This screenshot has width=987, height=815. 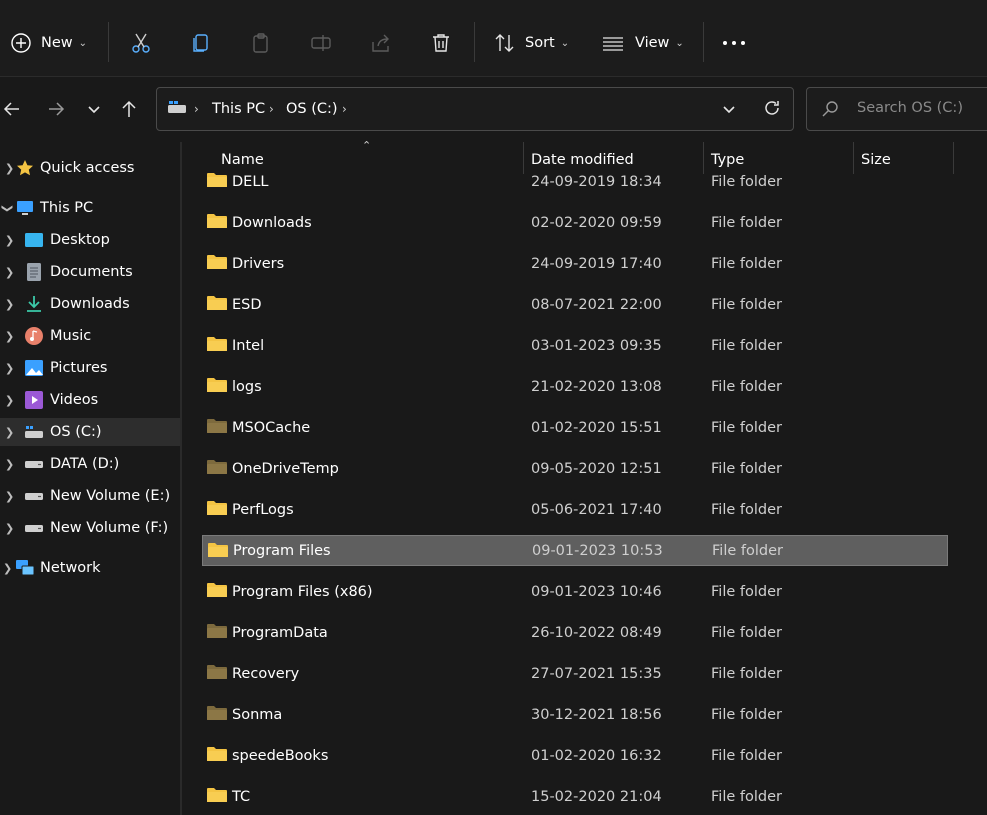 I want to click on table-row: TC 15-02-2020 21:04 File folder, so click(x=575, y=796).